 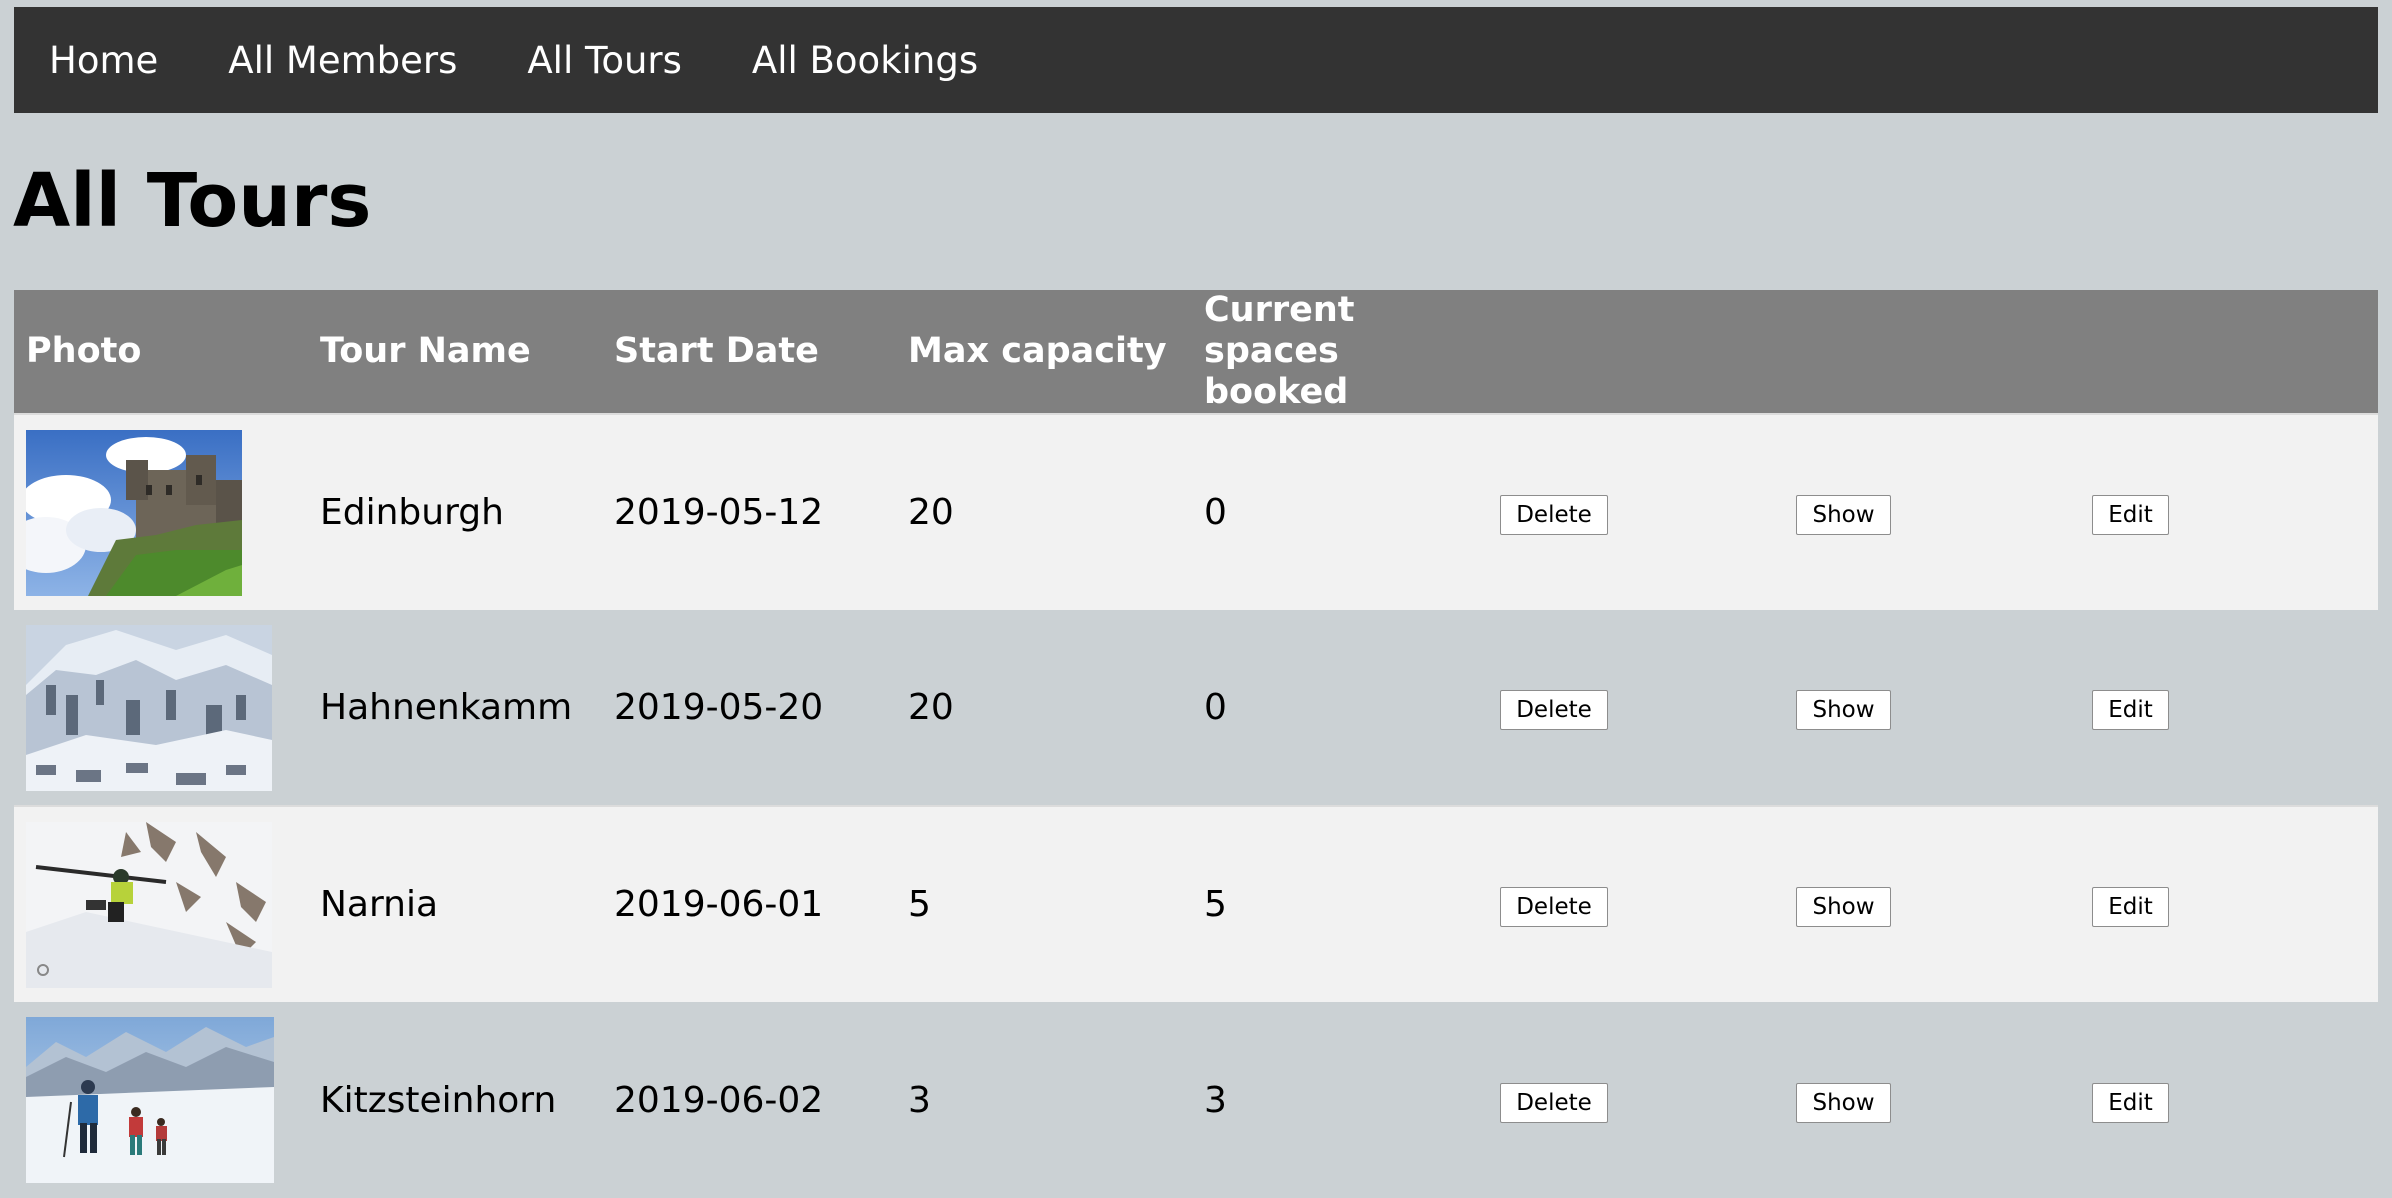 What do you see at coordinates (1340, 903) in the screenshot?
I see `current-spaces-booked-cell: 5` at bounding box center [1340, 903].